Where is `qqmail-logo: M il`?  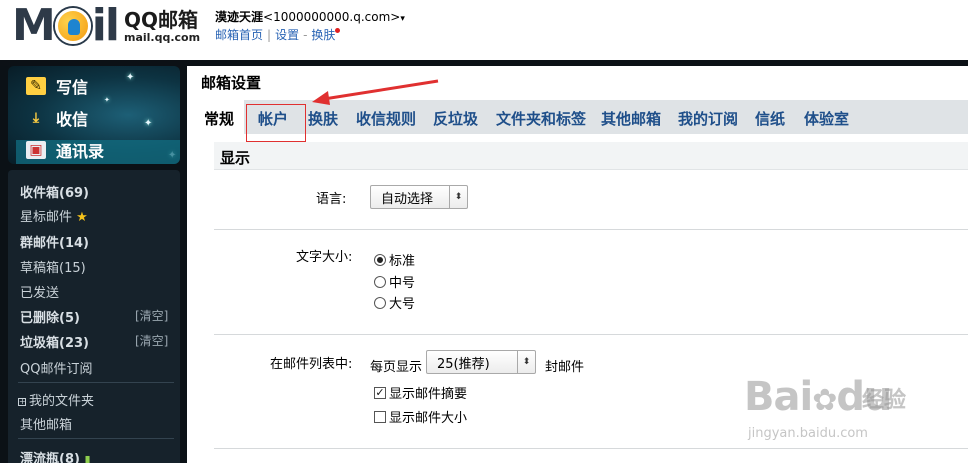 qqmail-logo: M il is located at coordinates (66, 25).